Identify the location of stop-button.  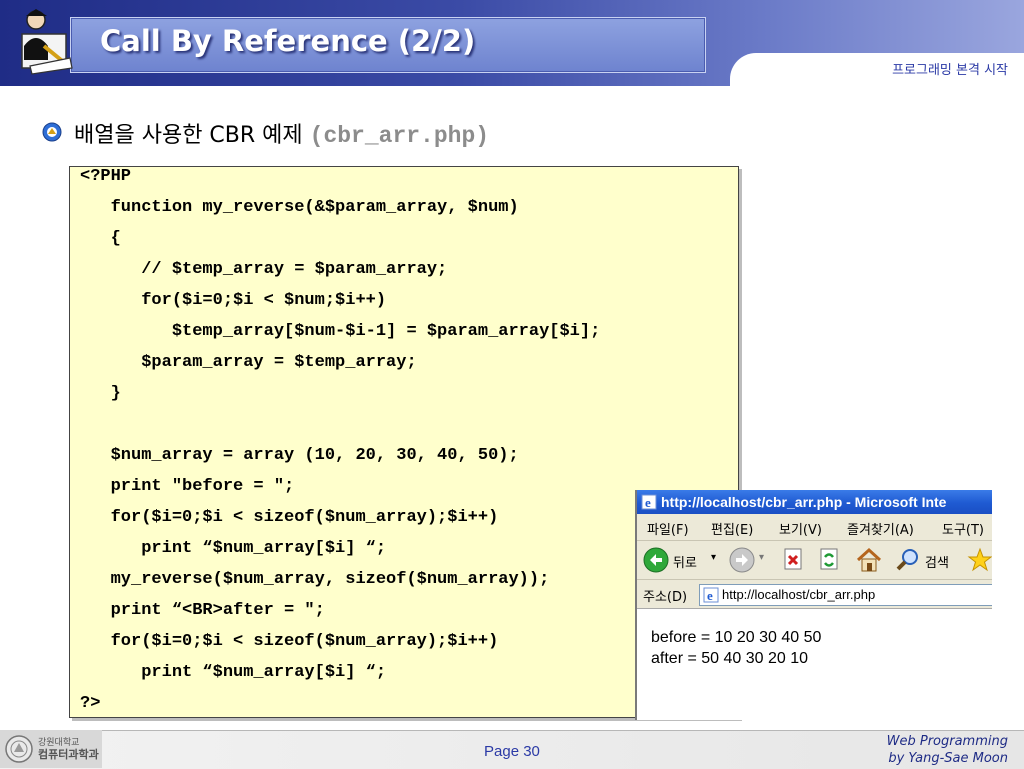
(795, 560).